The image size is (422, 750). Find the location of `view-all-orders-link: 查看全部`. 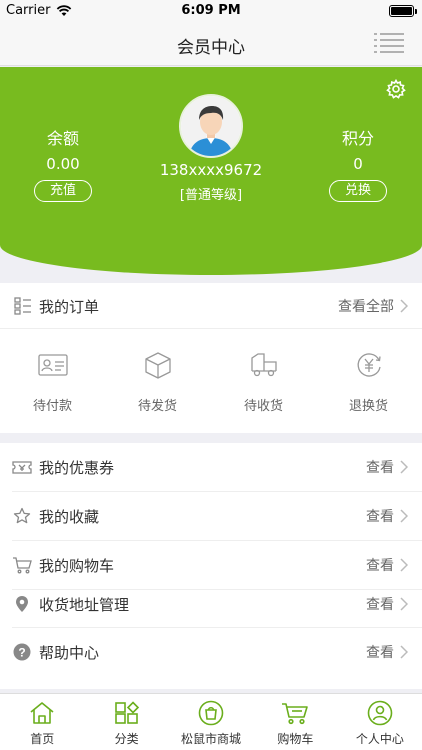

view-all-orders-link: 查看全部 is located at coordinates (373, 306).